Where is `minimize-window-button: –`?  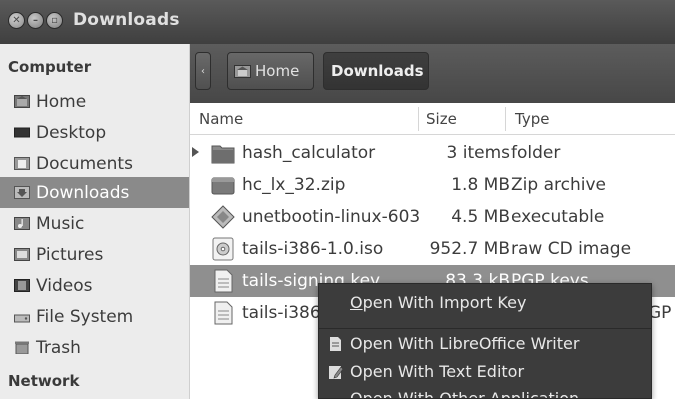 minimize-window-button: – is located at coordinates (35, 20).